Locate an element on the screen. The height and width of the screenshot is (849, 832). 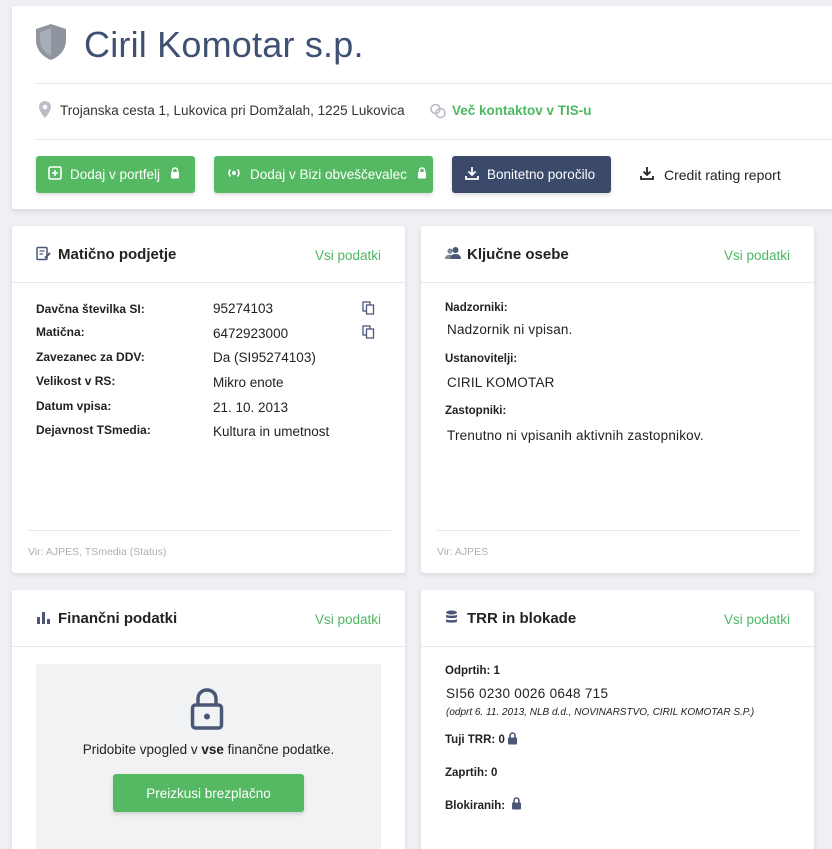
supervisors-label: Nadzorniki: is located at coordinates (476, 308).